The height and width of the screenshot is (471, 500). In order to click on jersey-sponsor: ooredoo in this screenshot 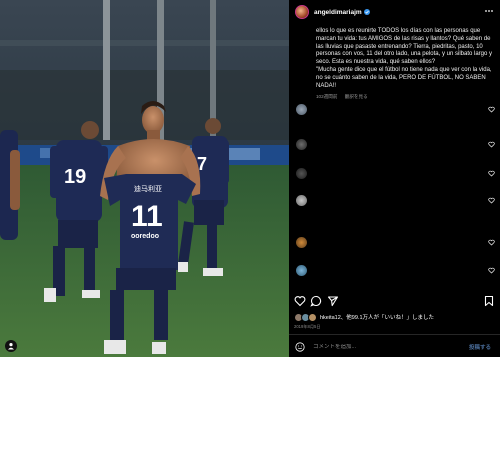, I will do `click(145, 236)`.